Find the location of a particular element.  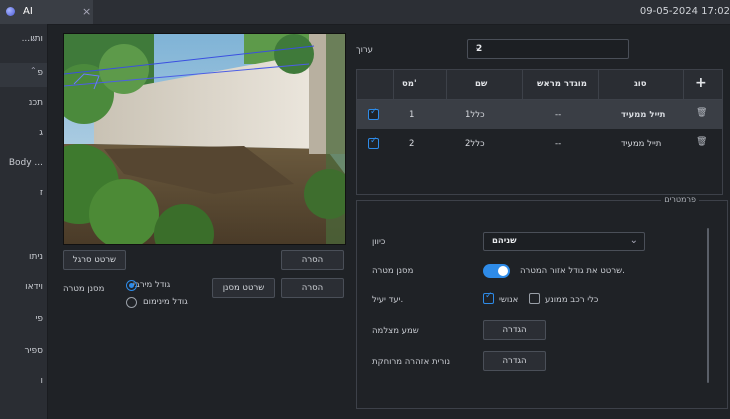

min-size-label: גודל מינימום is located at coordinates (165, 302).